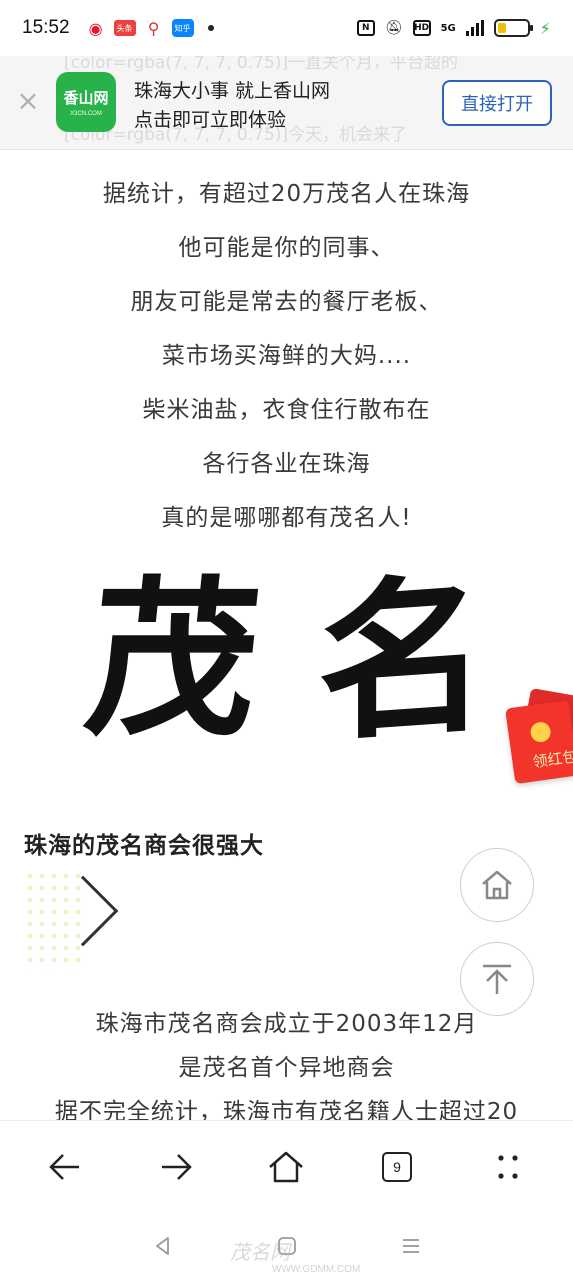 This screenshot has height=1280, width=573. What do you see at coordinates (153, 28) in the screenshot?
I see `map-icon: ⚲` at bounding box center [153, 28].